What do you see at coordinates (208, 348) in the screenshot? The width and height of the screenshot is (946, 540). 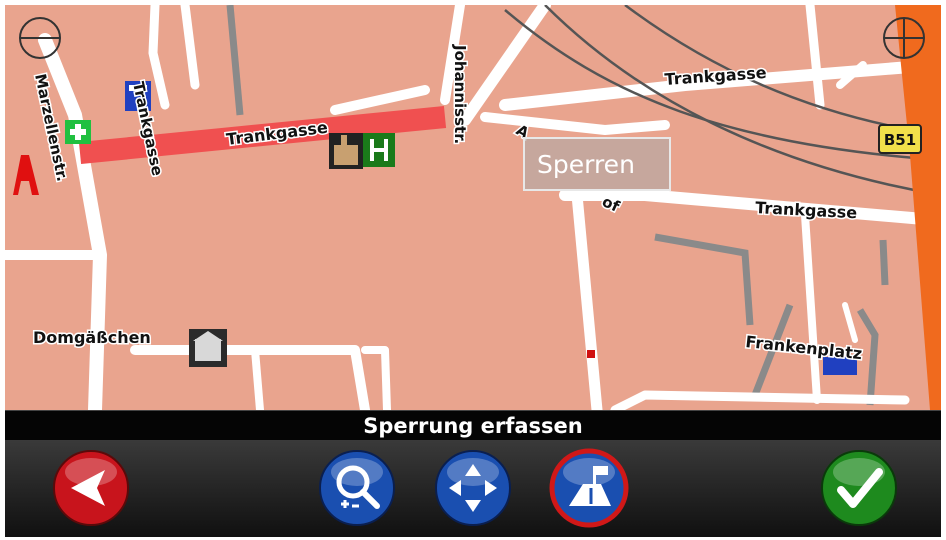 I see `building-poi-icon` at bounding box center [208, 348].